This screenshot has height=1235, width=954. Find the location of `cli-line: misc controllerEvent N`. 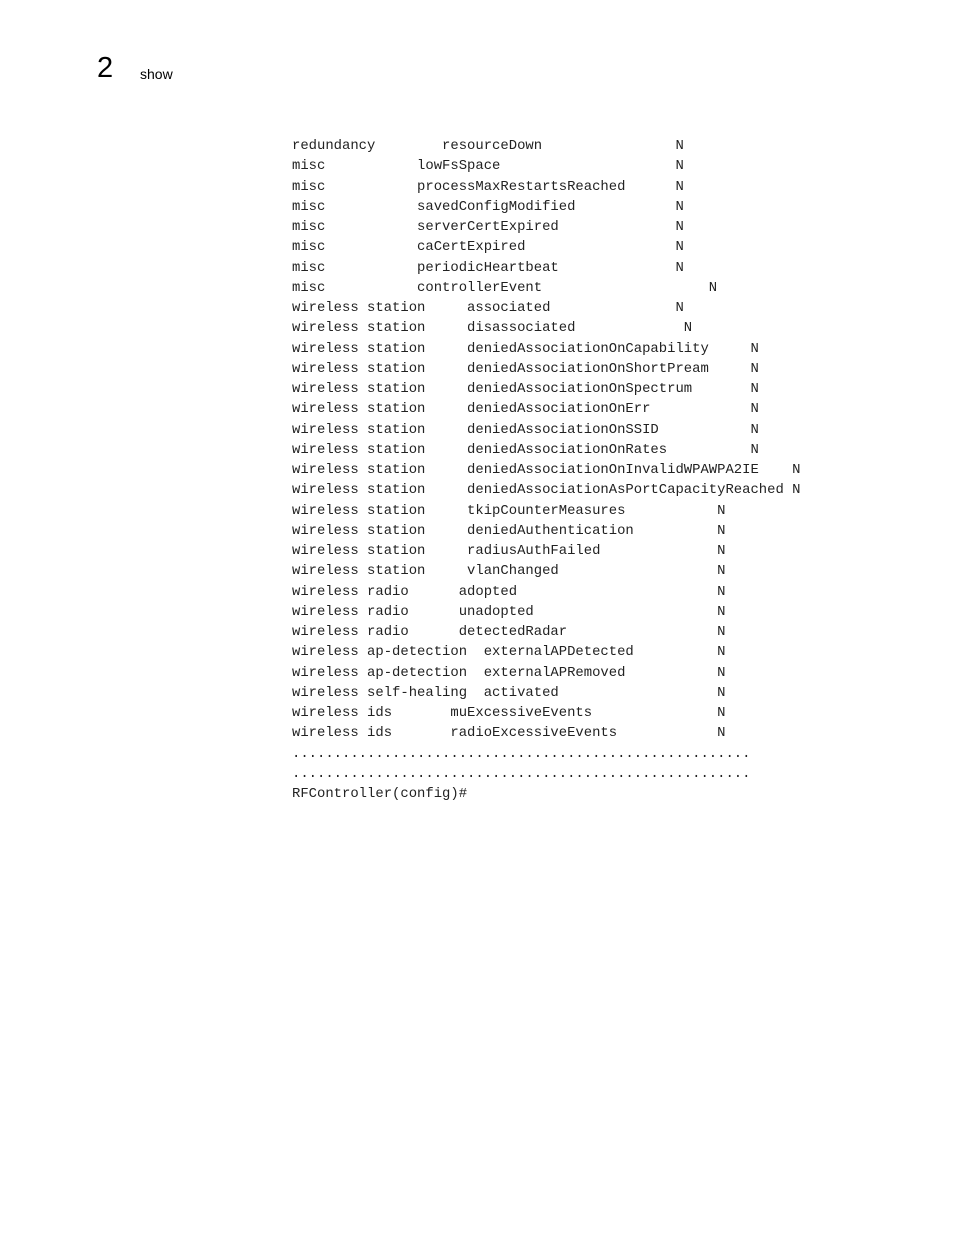

cli-line: misc controllerEvent N is located at coordinates (505, 287).